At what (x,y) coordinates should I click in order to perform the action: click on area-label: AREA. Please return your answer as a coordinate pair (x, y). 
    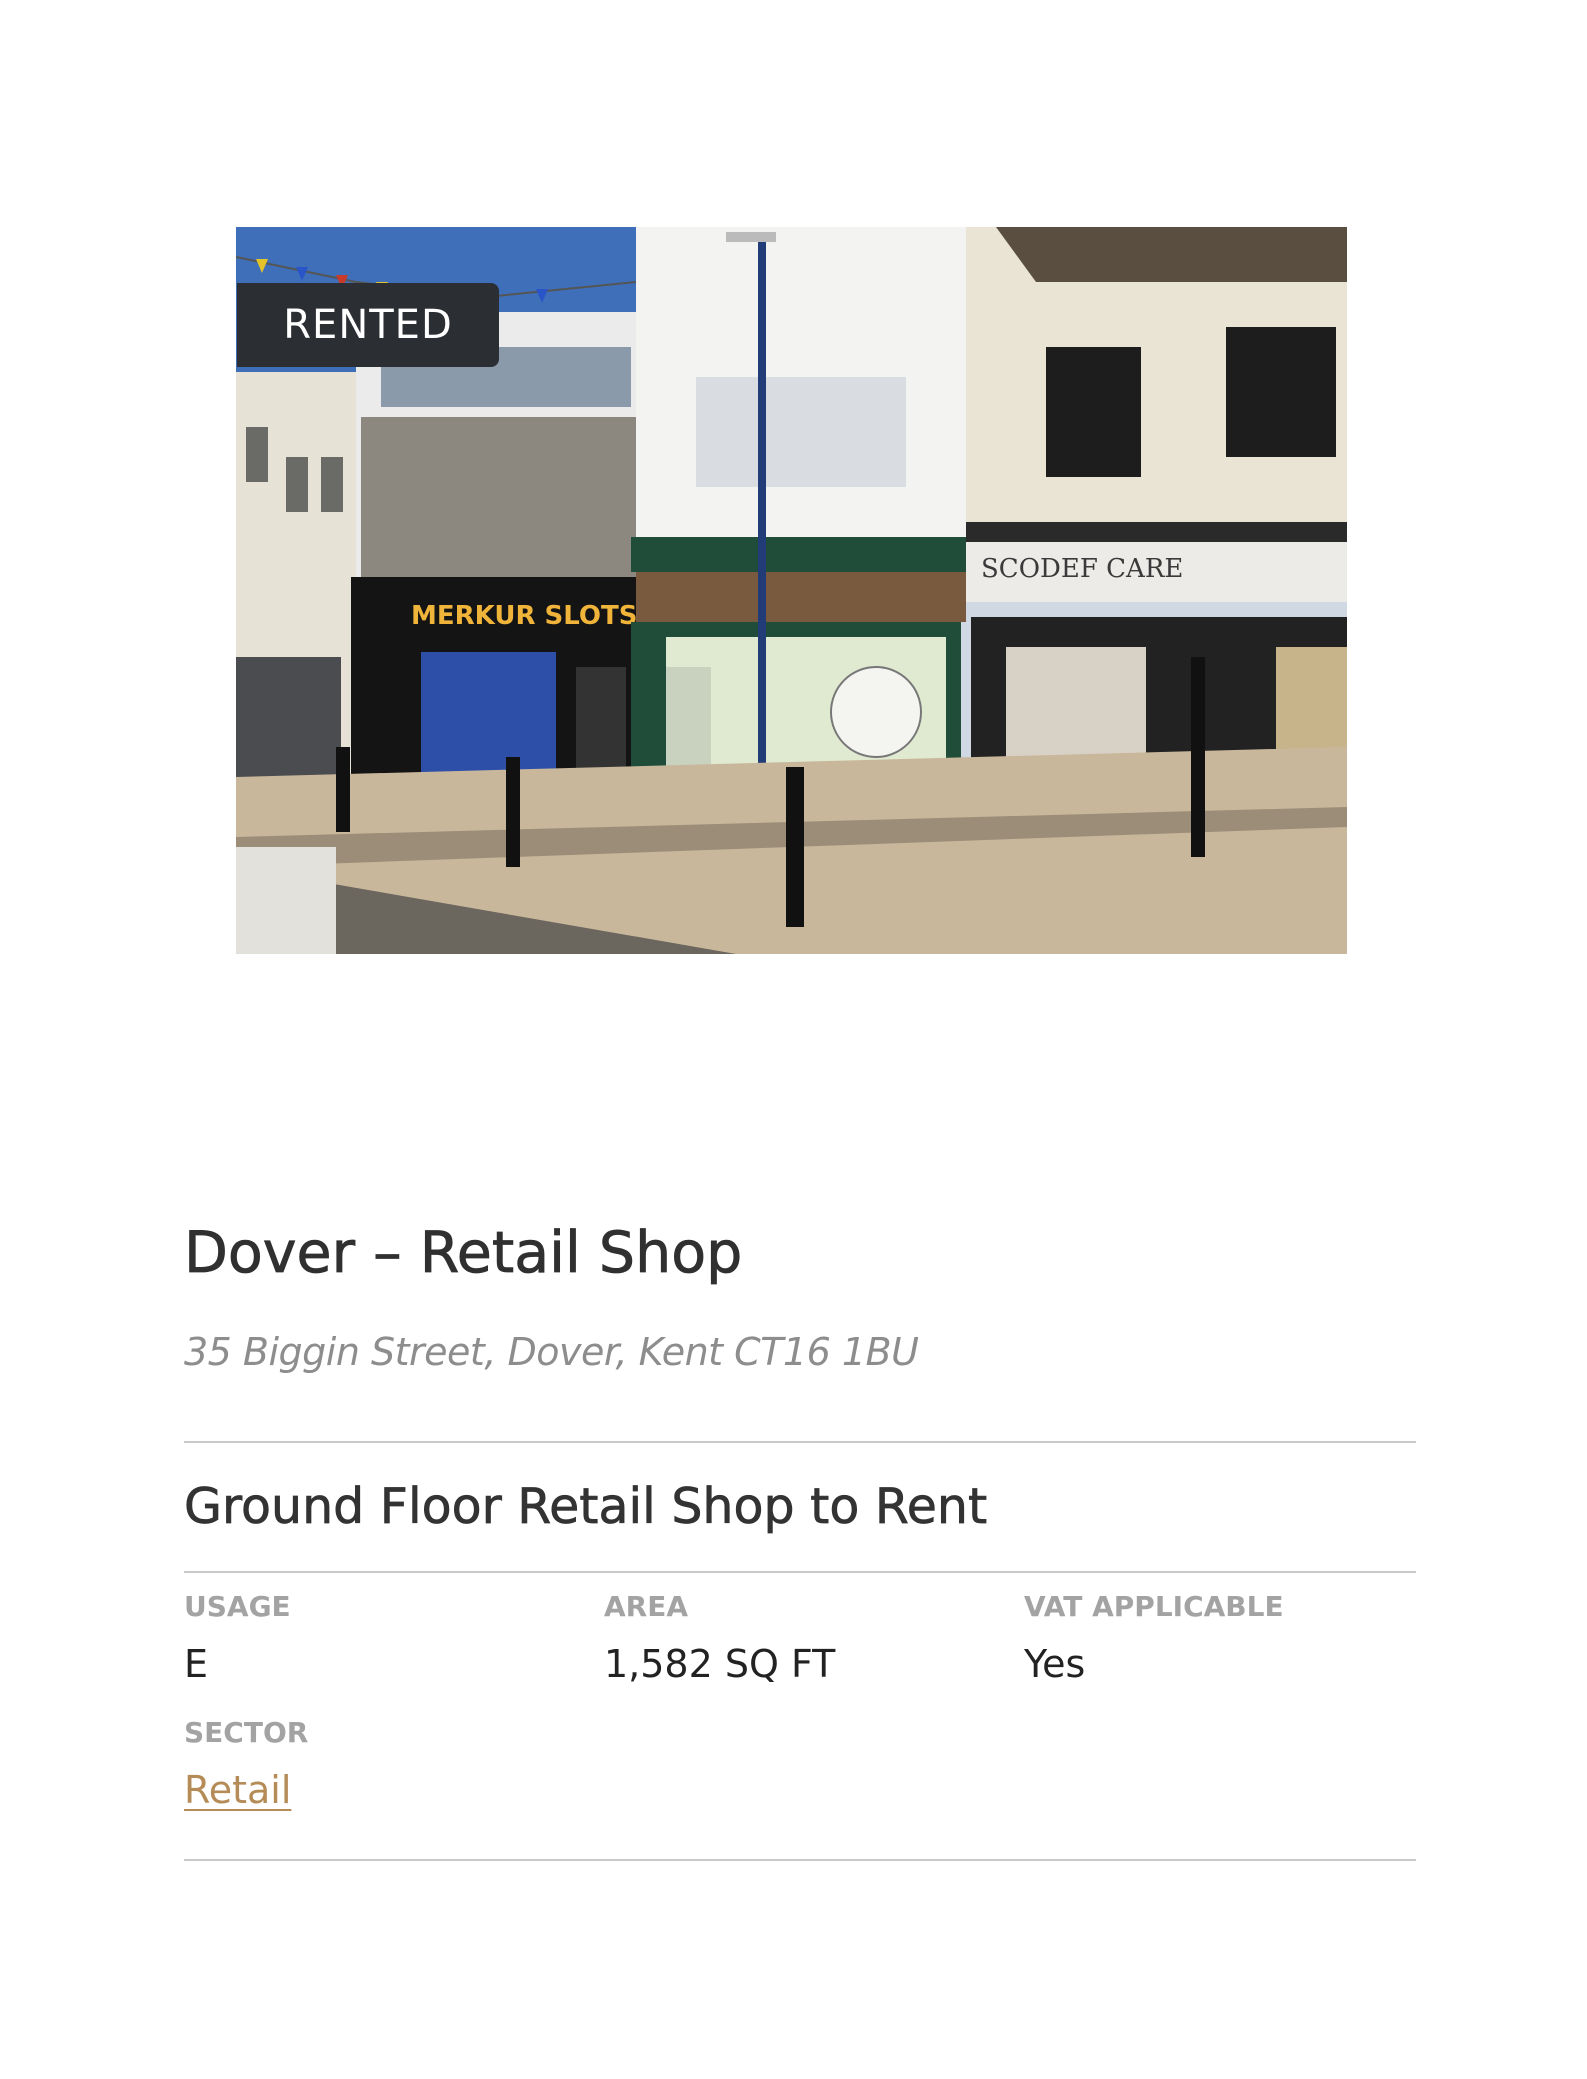
    Looking at the image, I should click on (646, 1606).